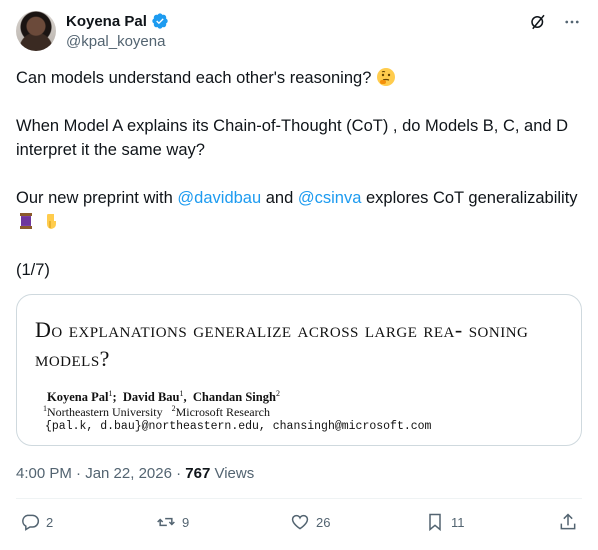  I want to click on grok-icon, so click(538, 22).